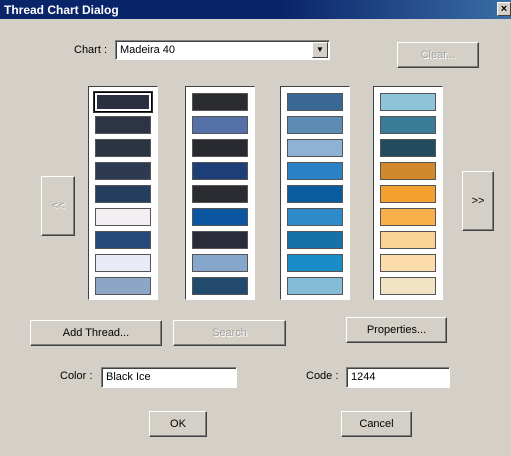  I want to click on window-title: Thread Chart Dialog, so click(61, 10).